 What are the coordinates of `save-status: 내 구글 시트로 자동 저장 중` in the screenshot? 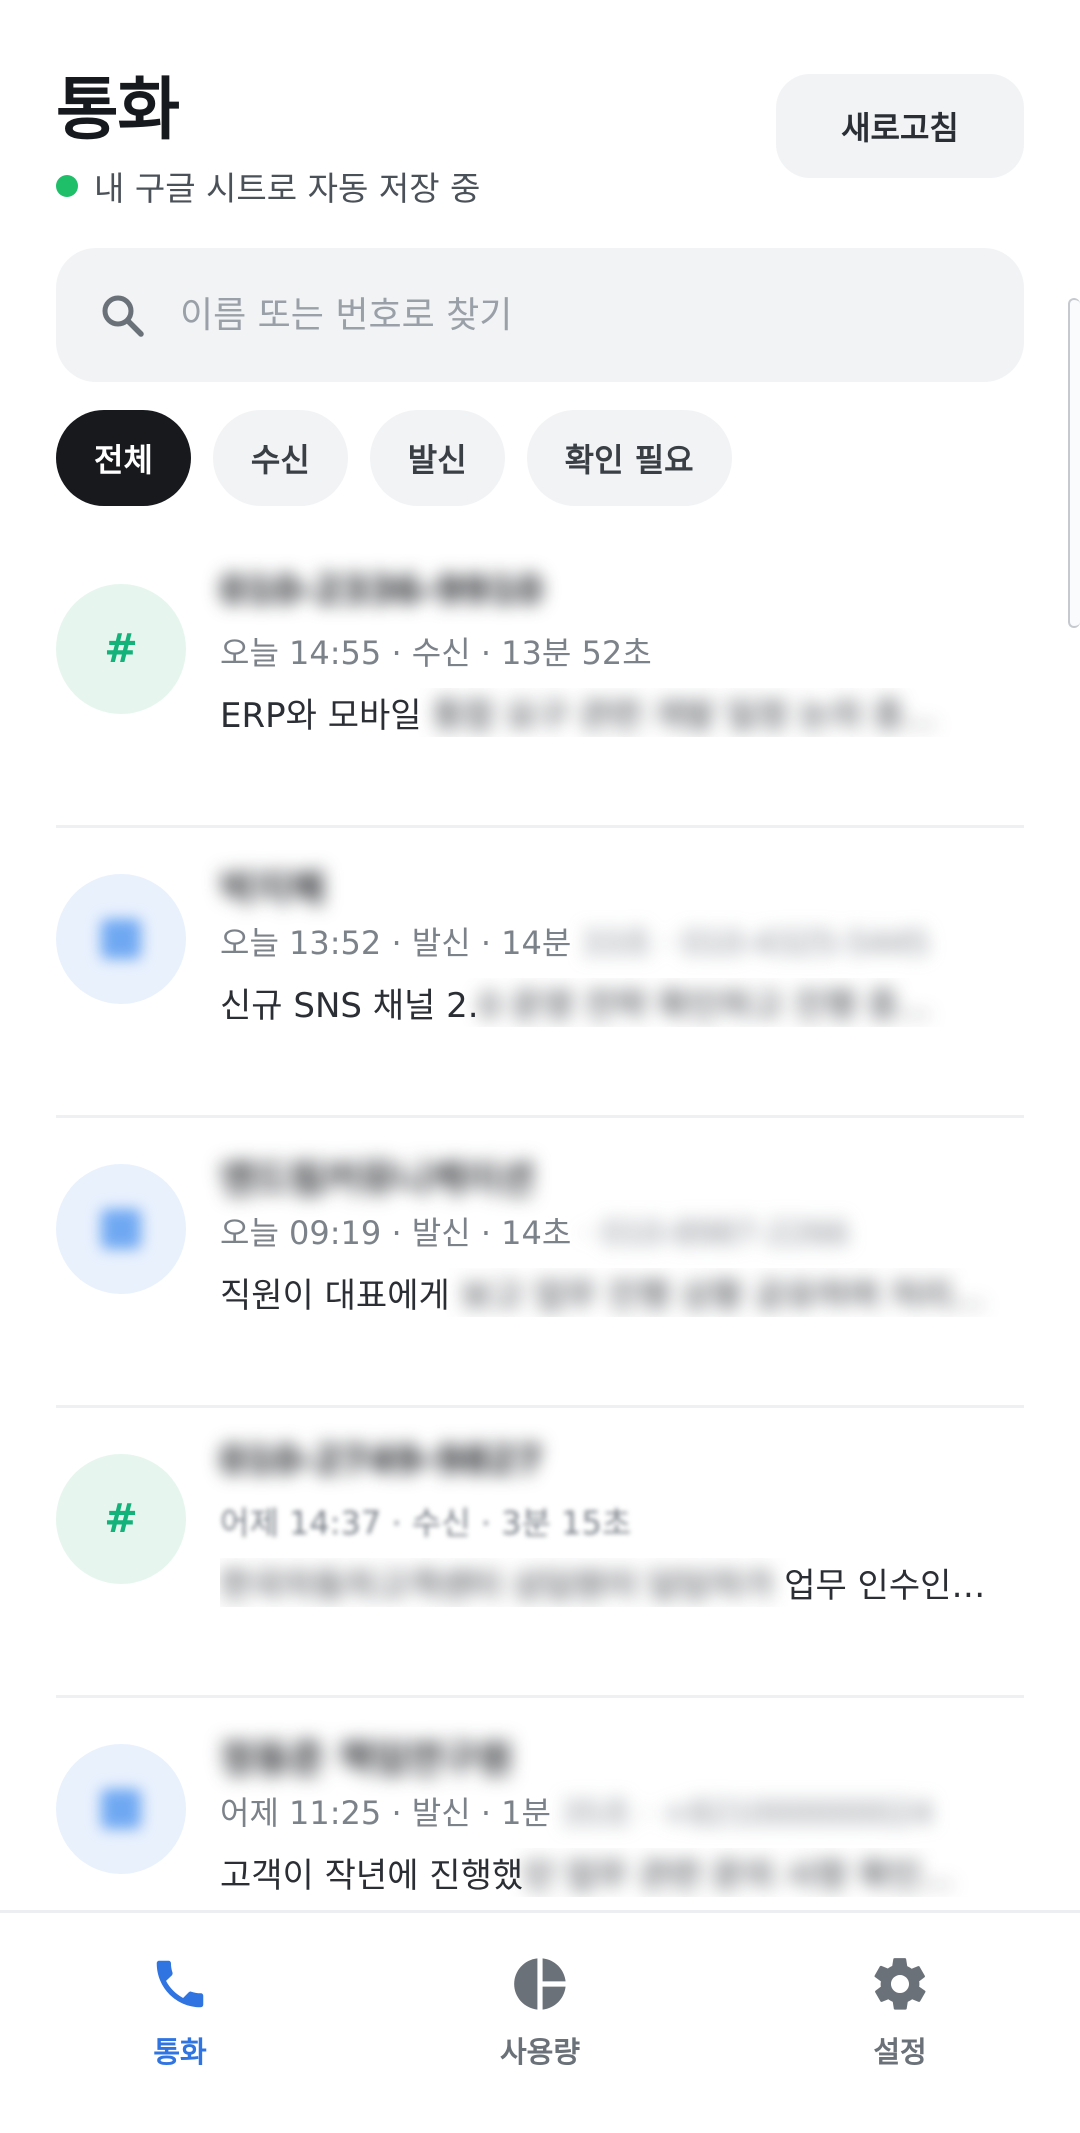 It's located at (268, 186).